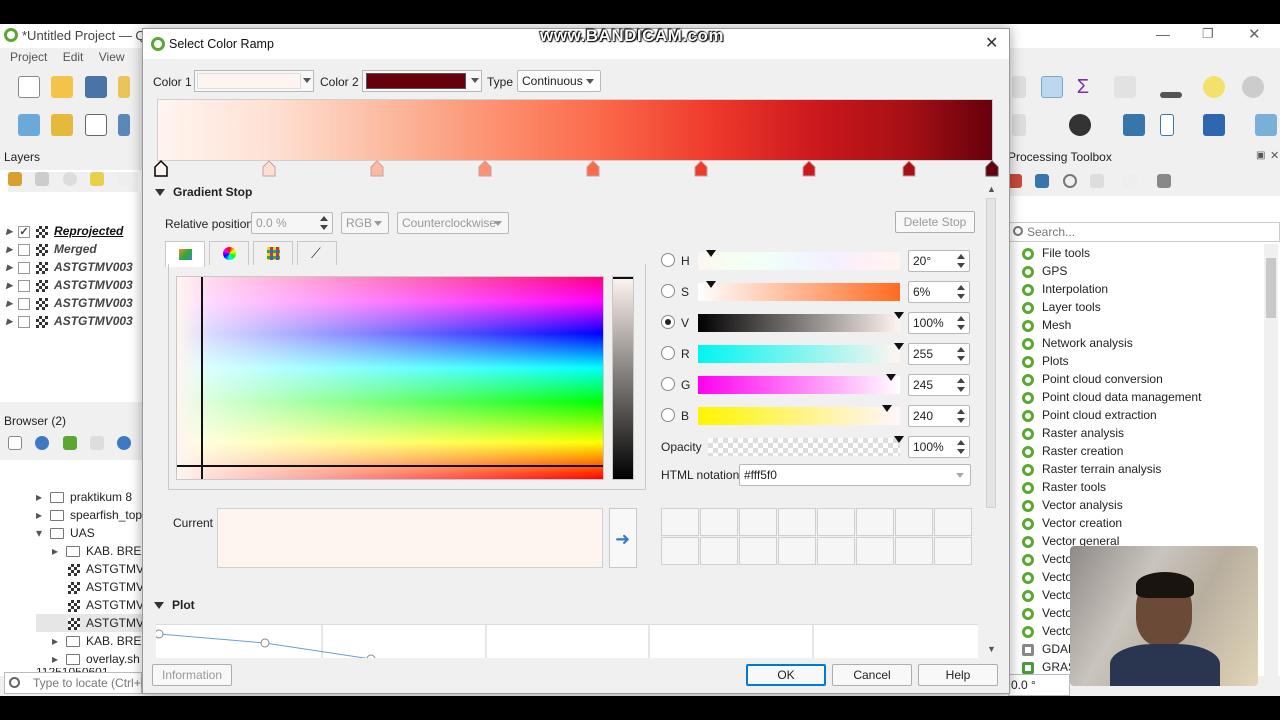 The width and height of the screenshot is (1280, 720). What do you see at coordinates (1254, 34) in the screenshot?
I see `close-window-icon: ✕` at bounding box center [1254, 34].